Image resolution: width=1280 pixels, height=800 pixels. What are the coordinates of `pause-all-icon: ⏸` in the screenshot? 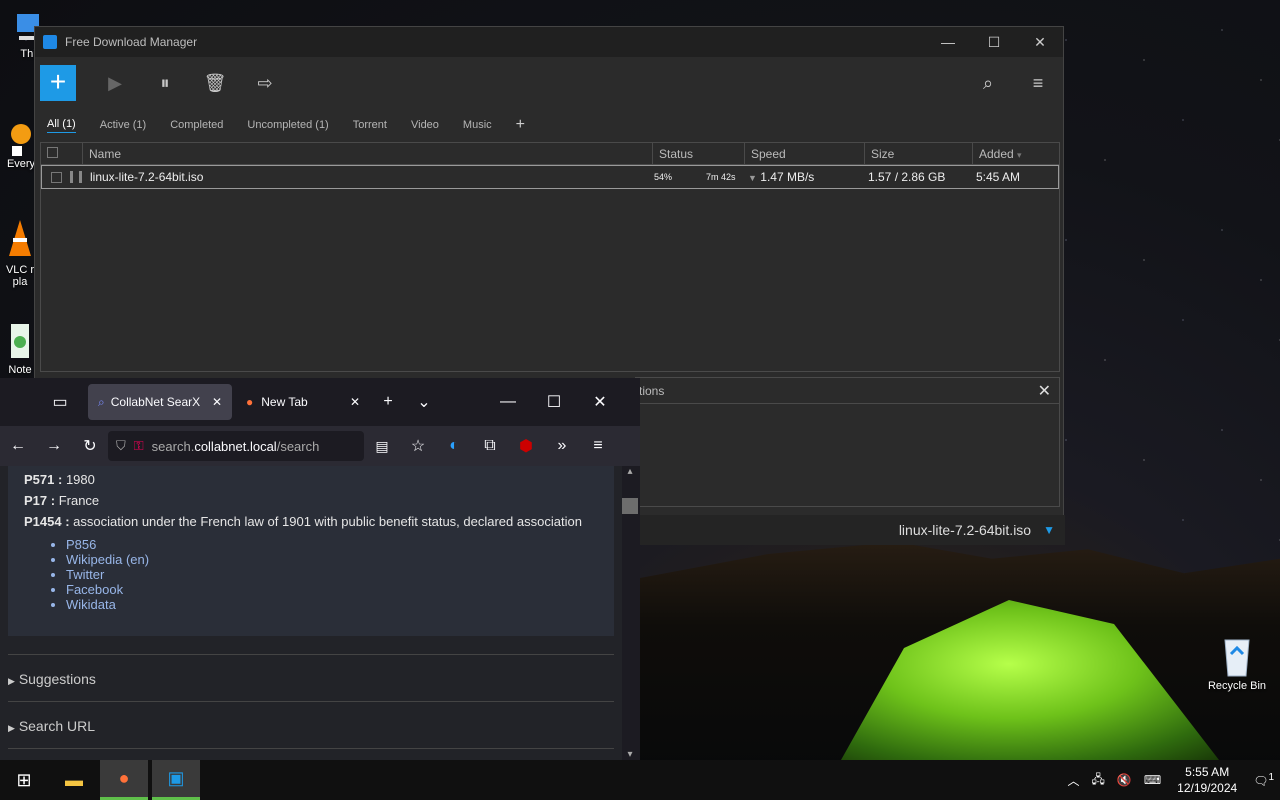 It's located at (165, 83).